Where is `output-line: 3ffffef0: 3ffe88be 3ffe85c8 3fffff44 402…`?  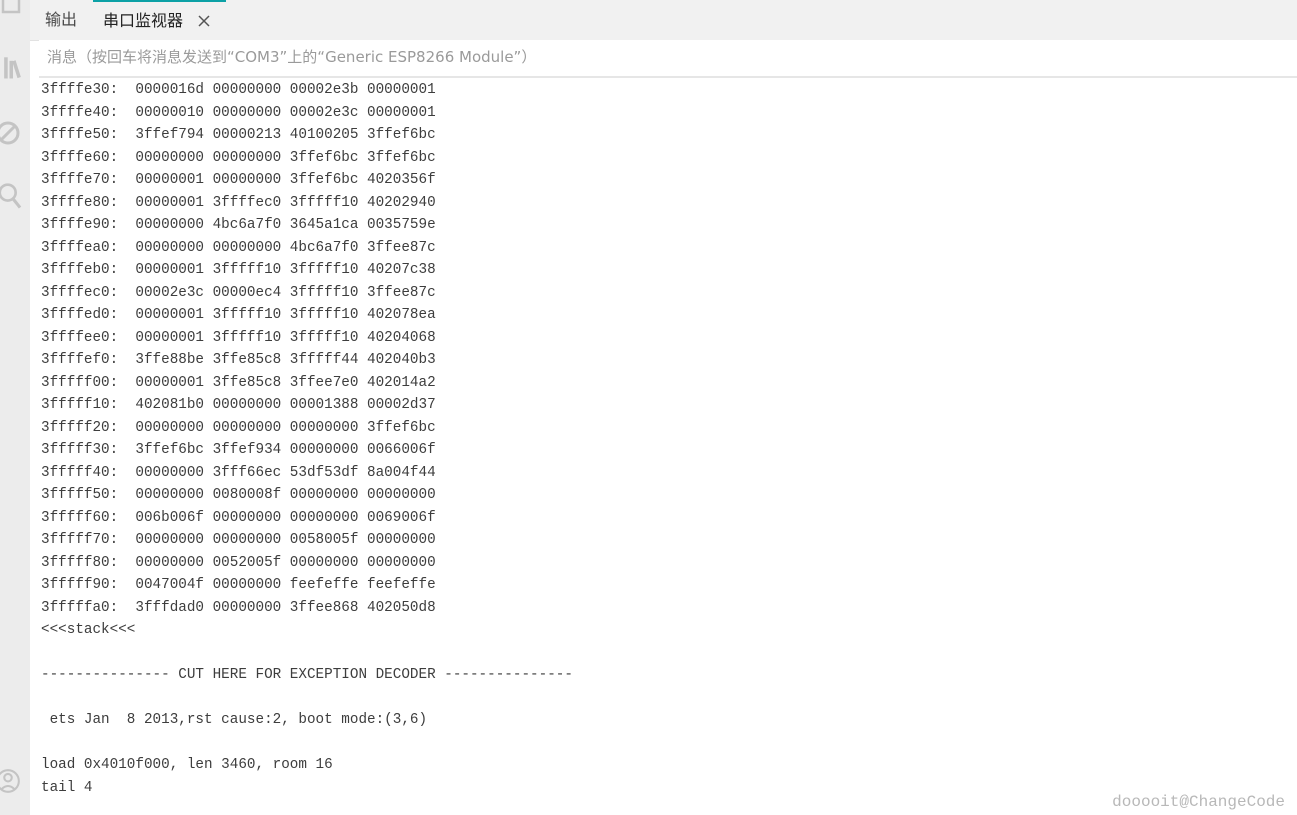 output-line: 3ffffef0: 3ffe88be 3ffe85c8 3fffff44 402… is located at coordinates (238, 360).